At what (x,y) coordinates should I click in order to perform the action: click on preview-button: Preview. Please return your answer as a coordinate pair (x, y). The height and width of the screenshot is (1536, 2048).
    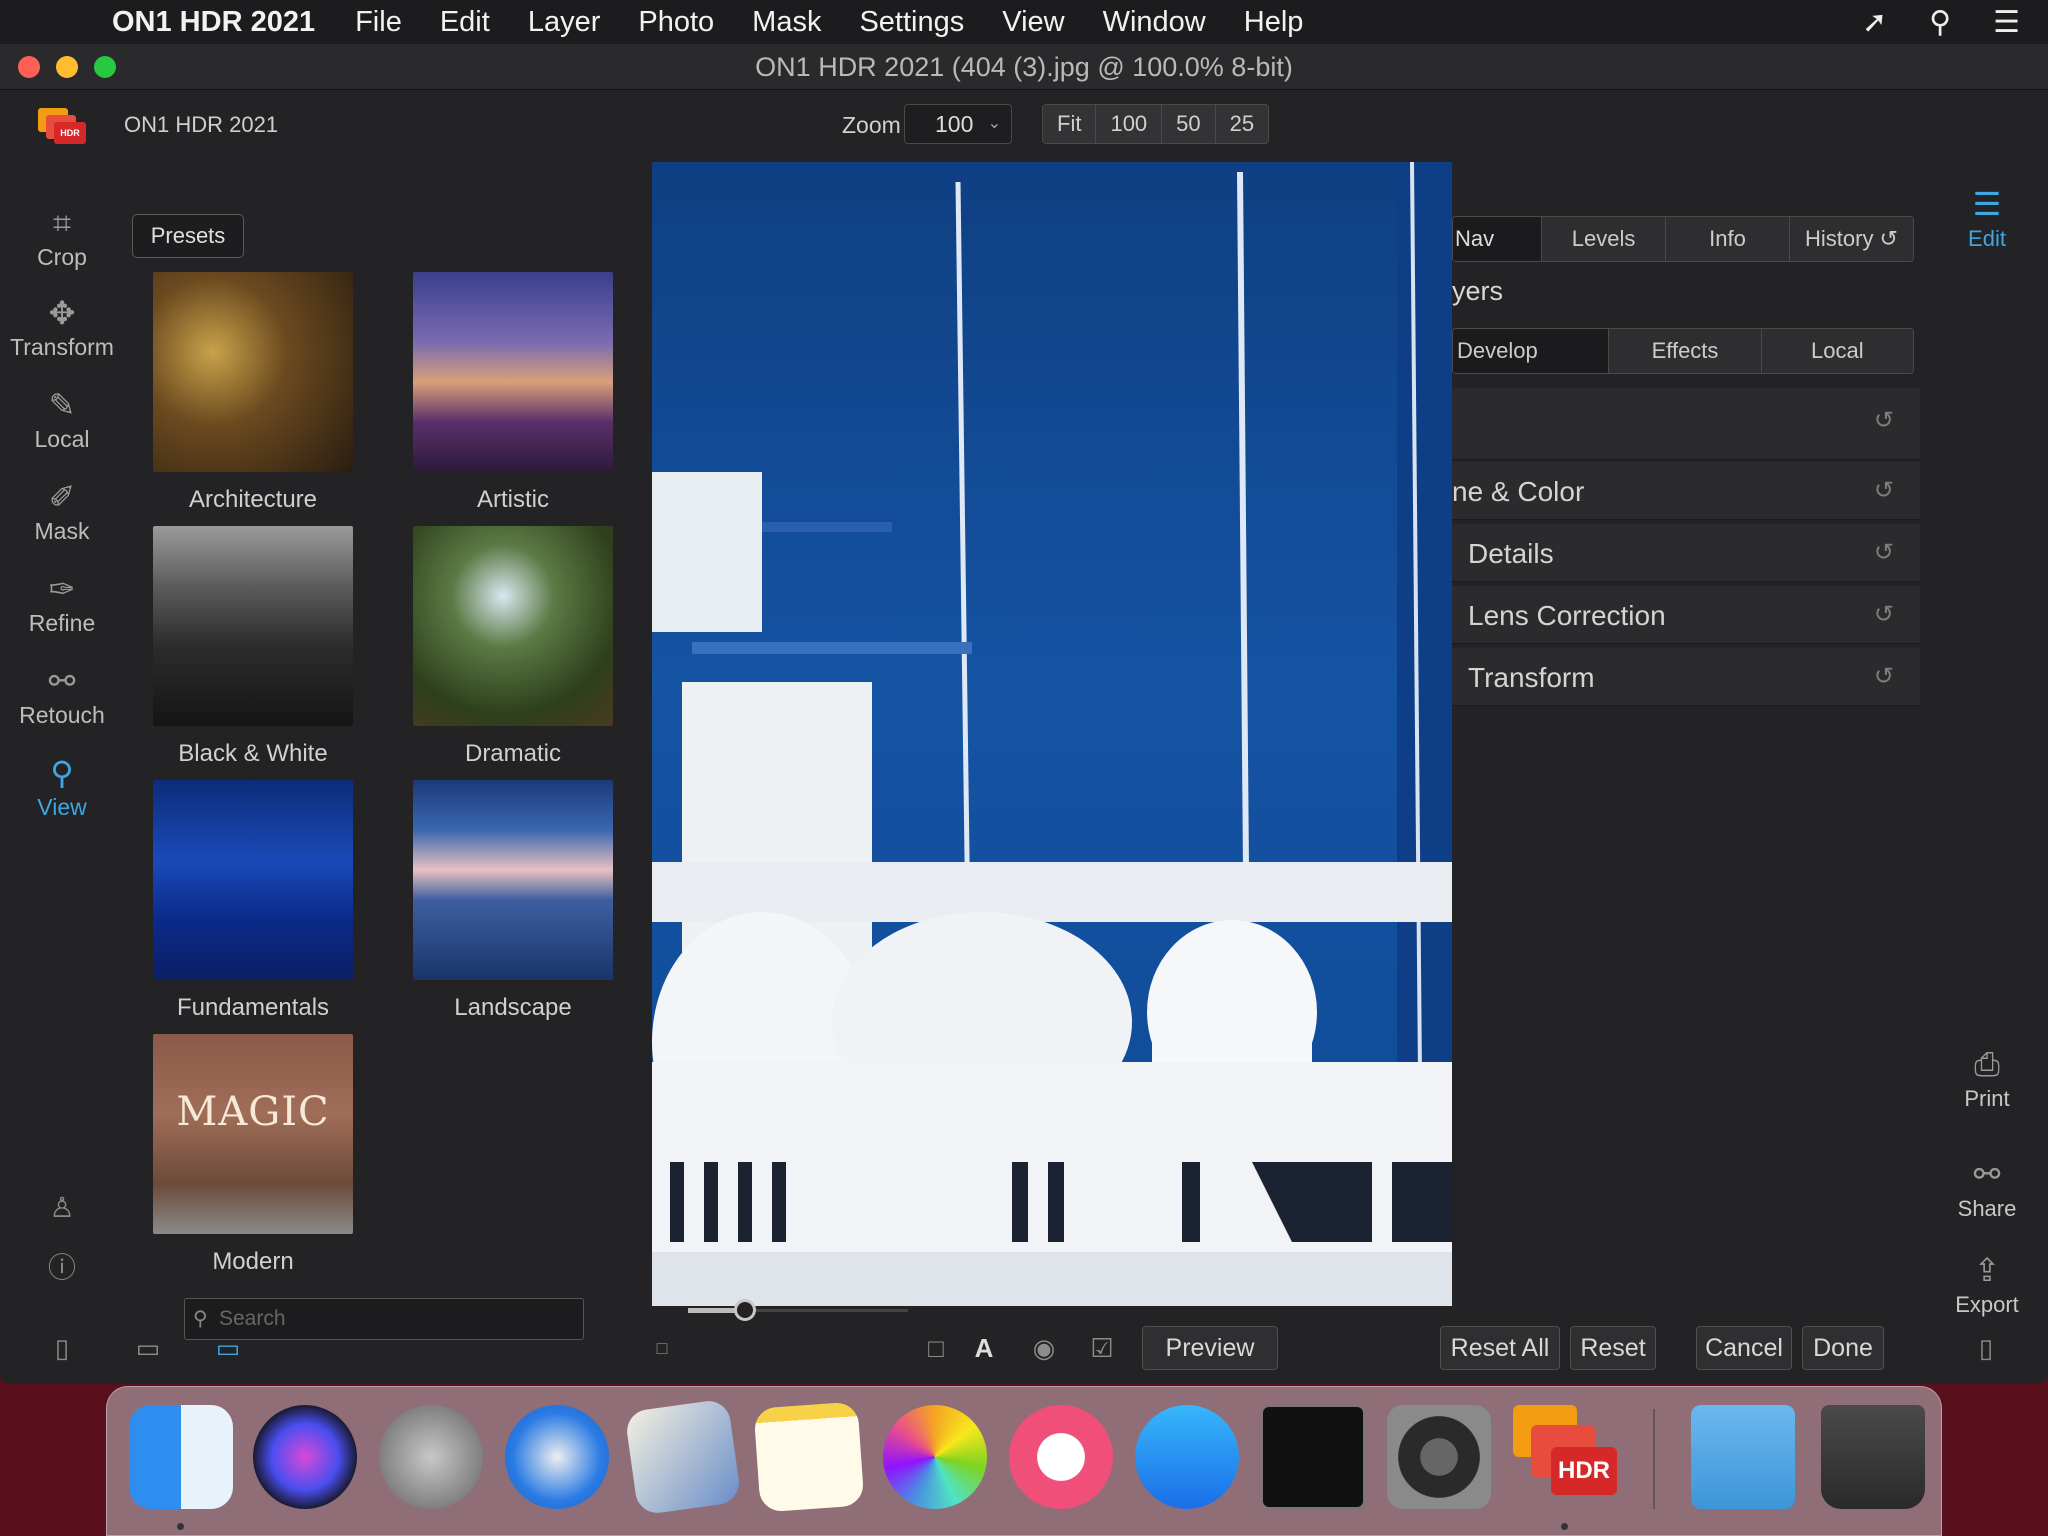
    Looking at the image, I should click on (1210, 1348).